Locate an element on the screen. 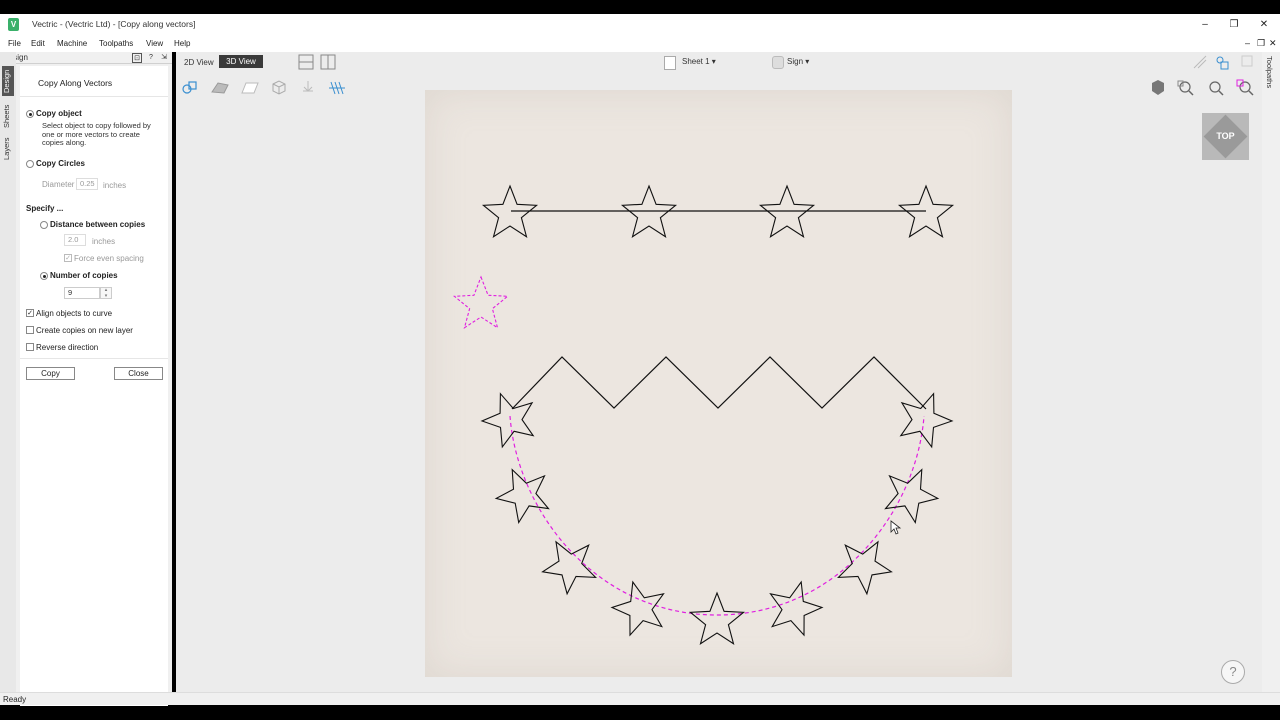 The image size is (1280, 720). minimize-button: – is located at coordinates (1205, 25).